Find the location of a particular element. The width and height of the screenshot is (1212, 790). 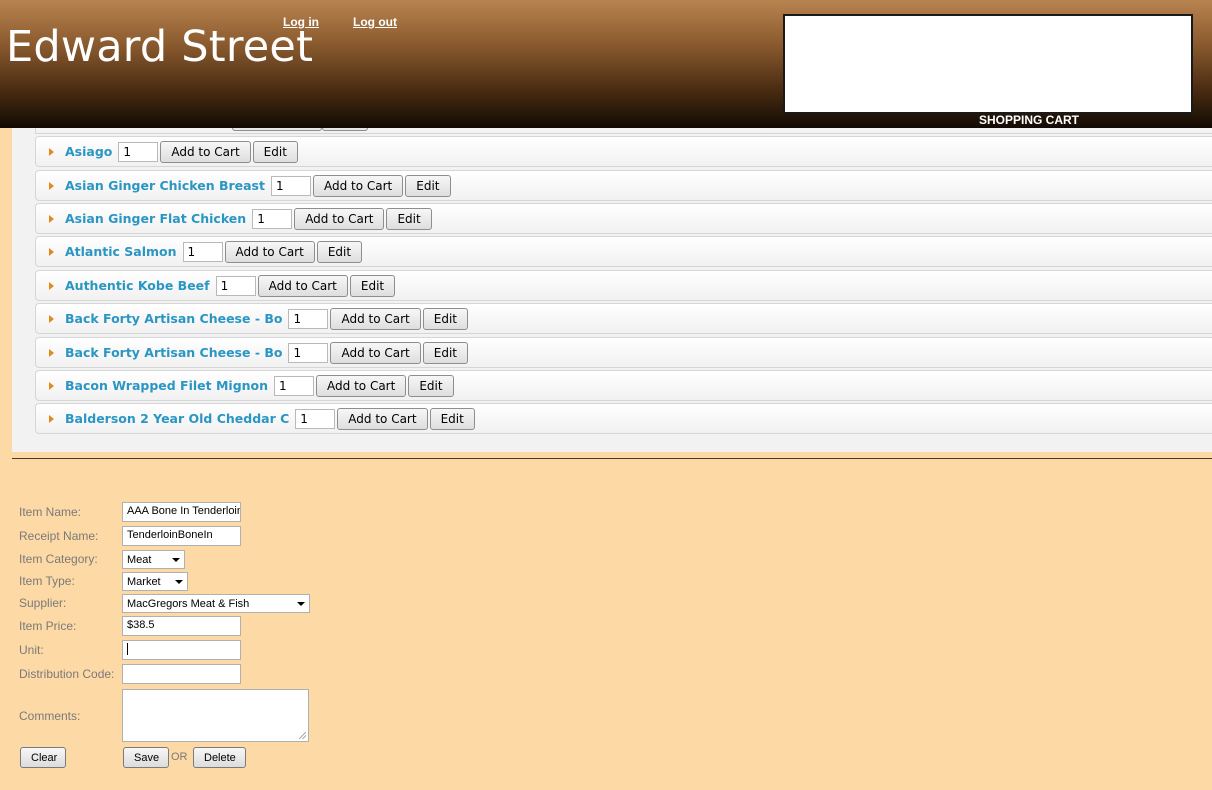

site-title: Edward Street is located at coordinates (160, 47).